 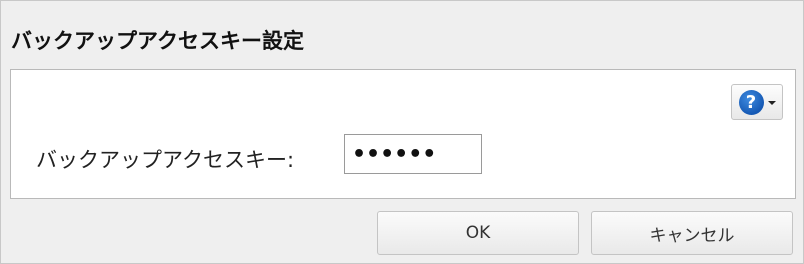 I want to click on access-key-input, so click(x=413, y=154).